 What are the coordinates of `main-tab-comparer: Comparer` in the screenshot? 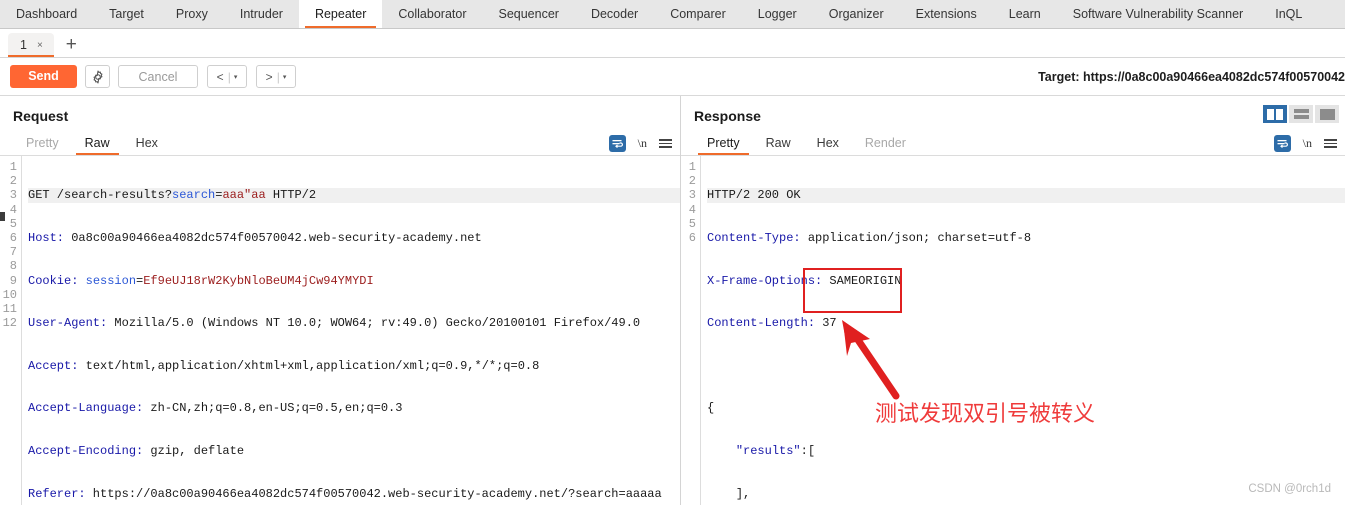 It's located at (698, 14).